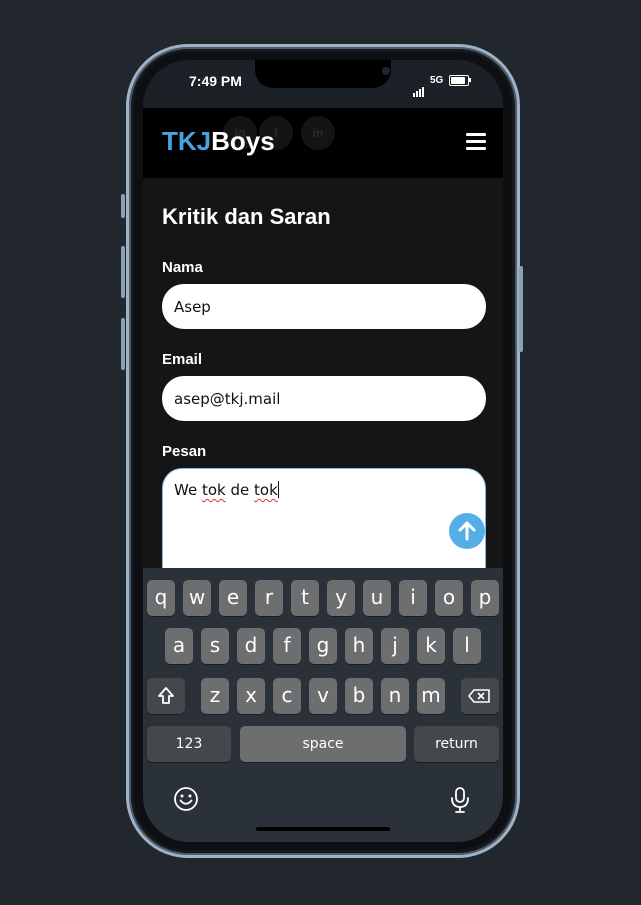  I want to click on key-z: z, so click(215, 696).